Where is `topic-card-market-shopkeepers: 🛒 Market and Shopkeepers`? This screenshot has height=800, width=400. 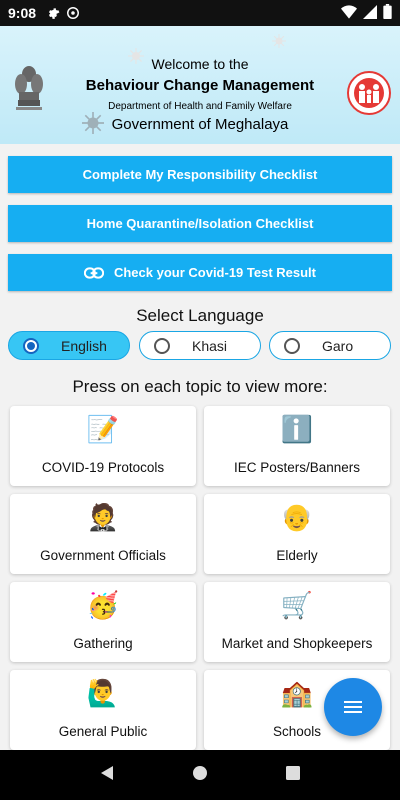
topic-card-market-shopkeepers: 🛒 Market and Shopkeepers is located at coordinates (297, 622).